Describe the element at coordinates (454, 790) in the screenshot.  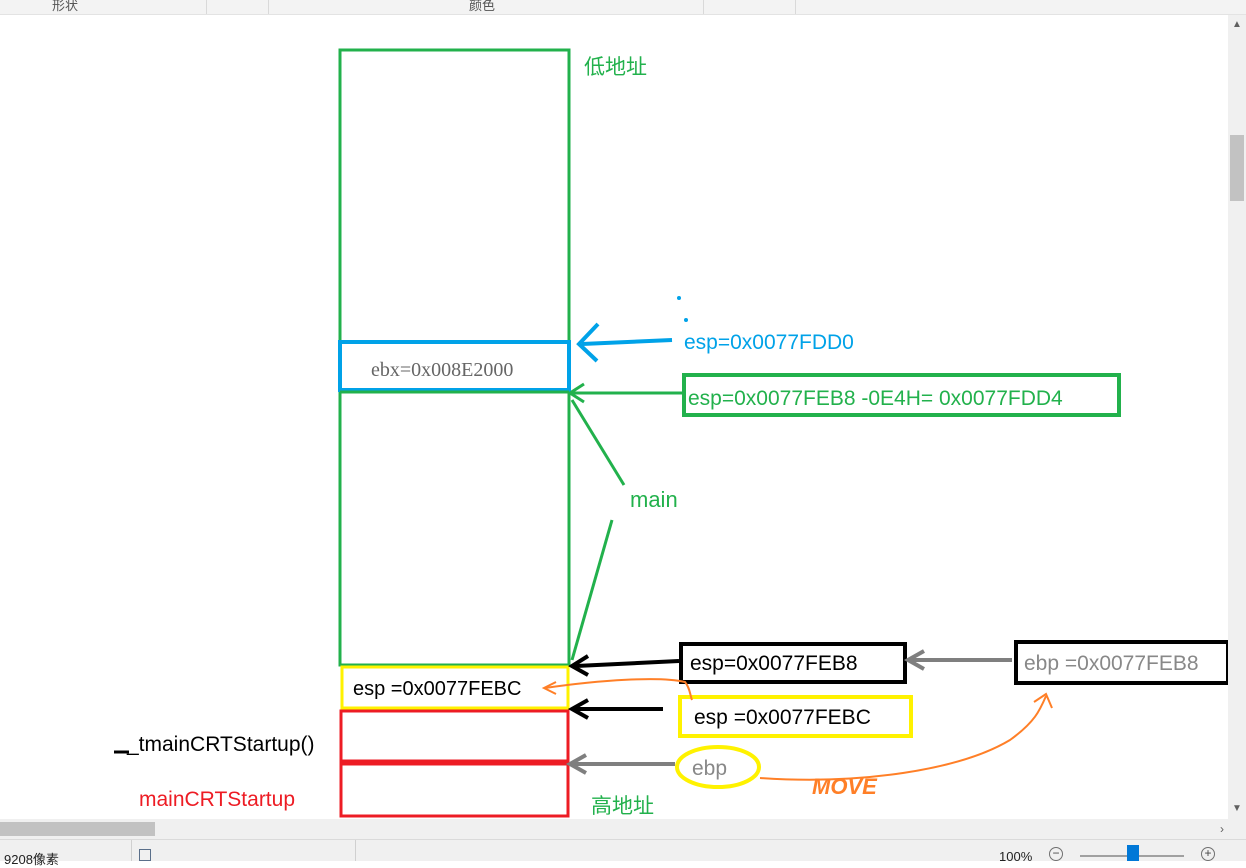
I see `main-crt-cell` at that location.